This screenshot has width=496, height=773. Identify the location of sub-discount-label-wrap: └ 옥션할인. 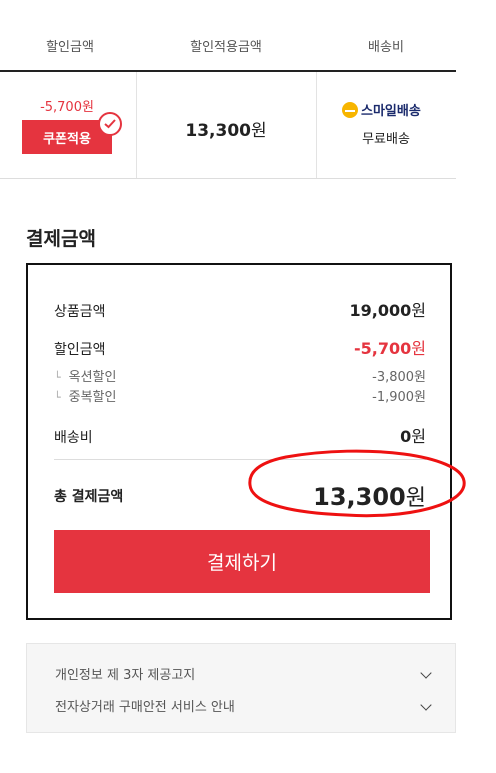
(85, 375).